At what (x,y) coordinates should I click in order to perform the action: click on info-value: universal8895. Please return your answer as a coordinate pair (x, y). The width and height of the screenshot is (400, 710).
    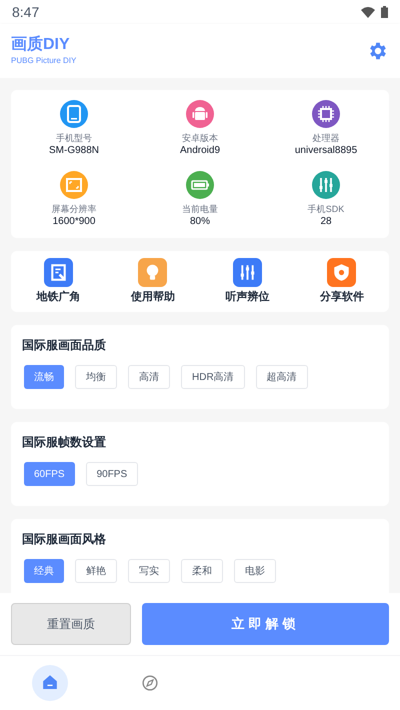
    Looking at the image, I should click on (326, 150).